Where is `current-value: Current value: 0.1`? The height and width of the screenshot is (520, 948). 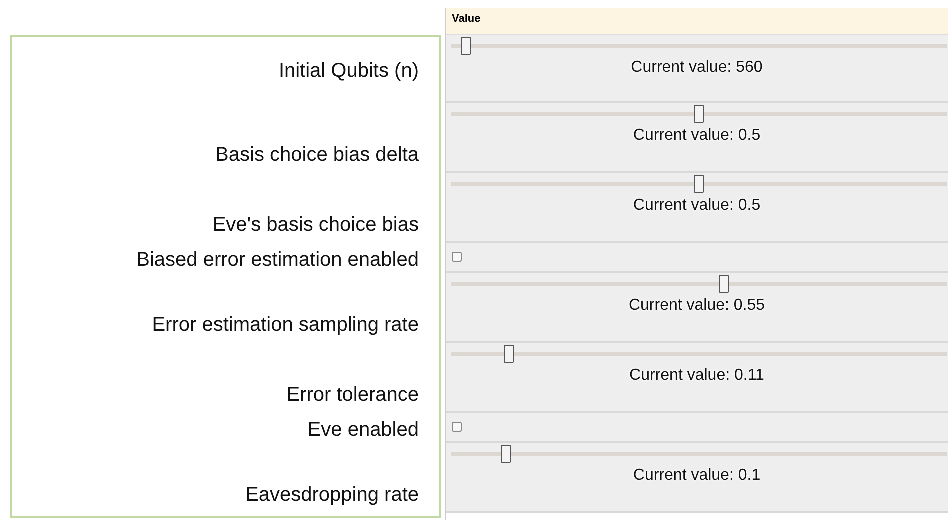
current-value: Current value: 0.1 is located at coordinates (697, 476).